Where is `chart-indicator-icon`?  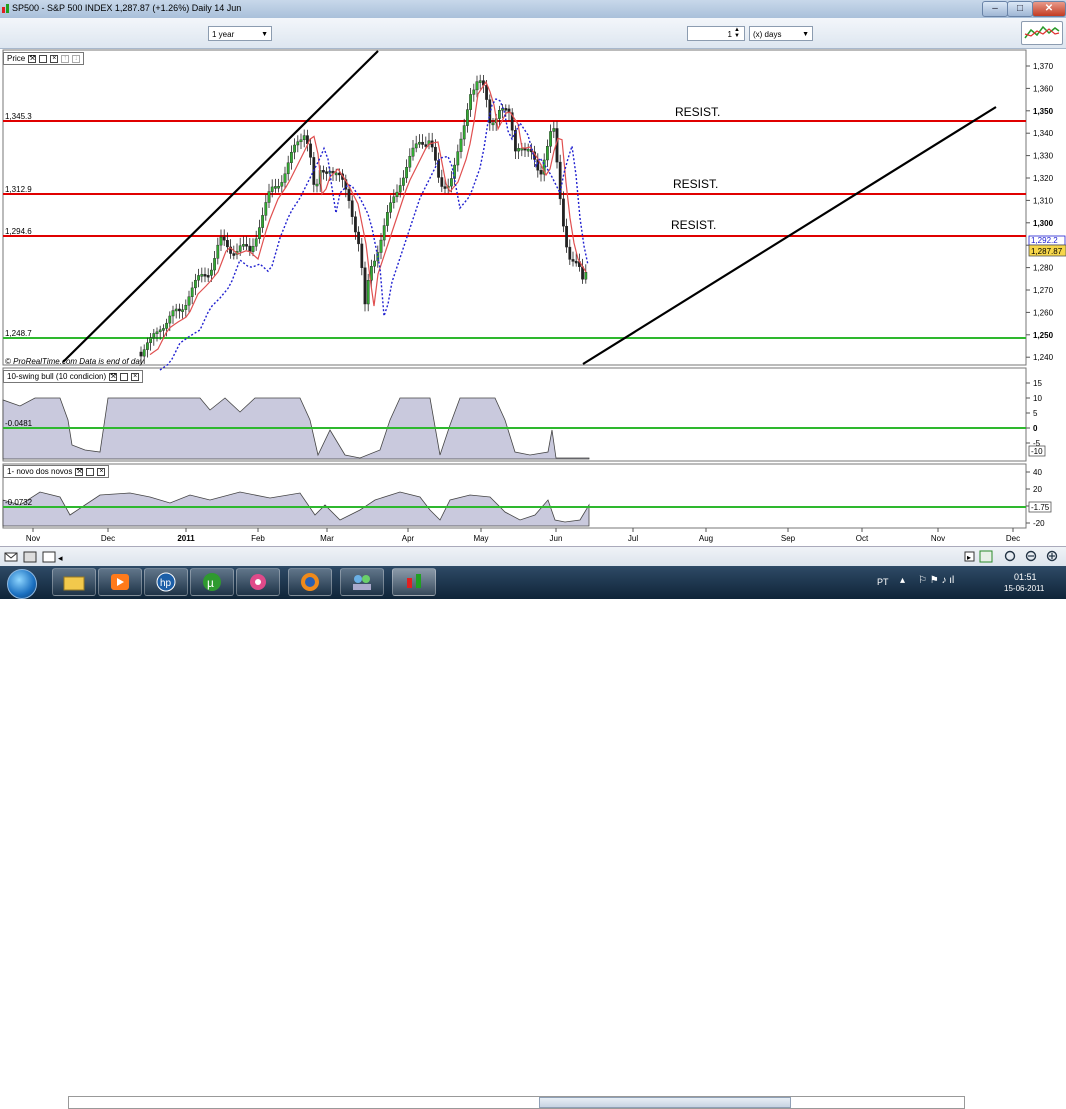 chart-indicator-icon is located at coordinates (1042, 32).